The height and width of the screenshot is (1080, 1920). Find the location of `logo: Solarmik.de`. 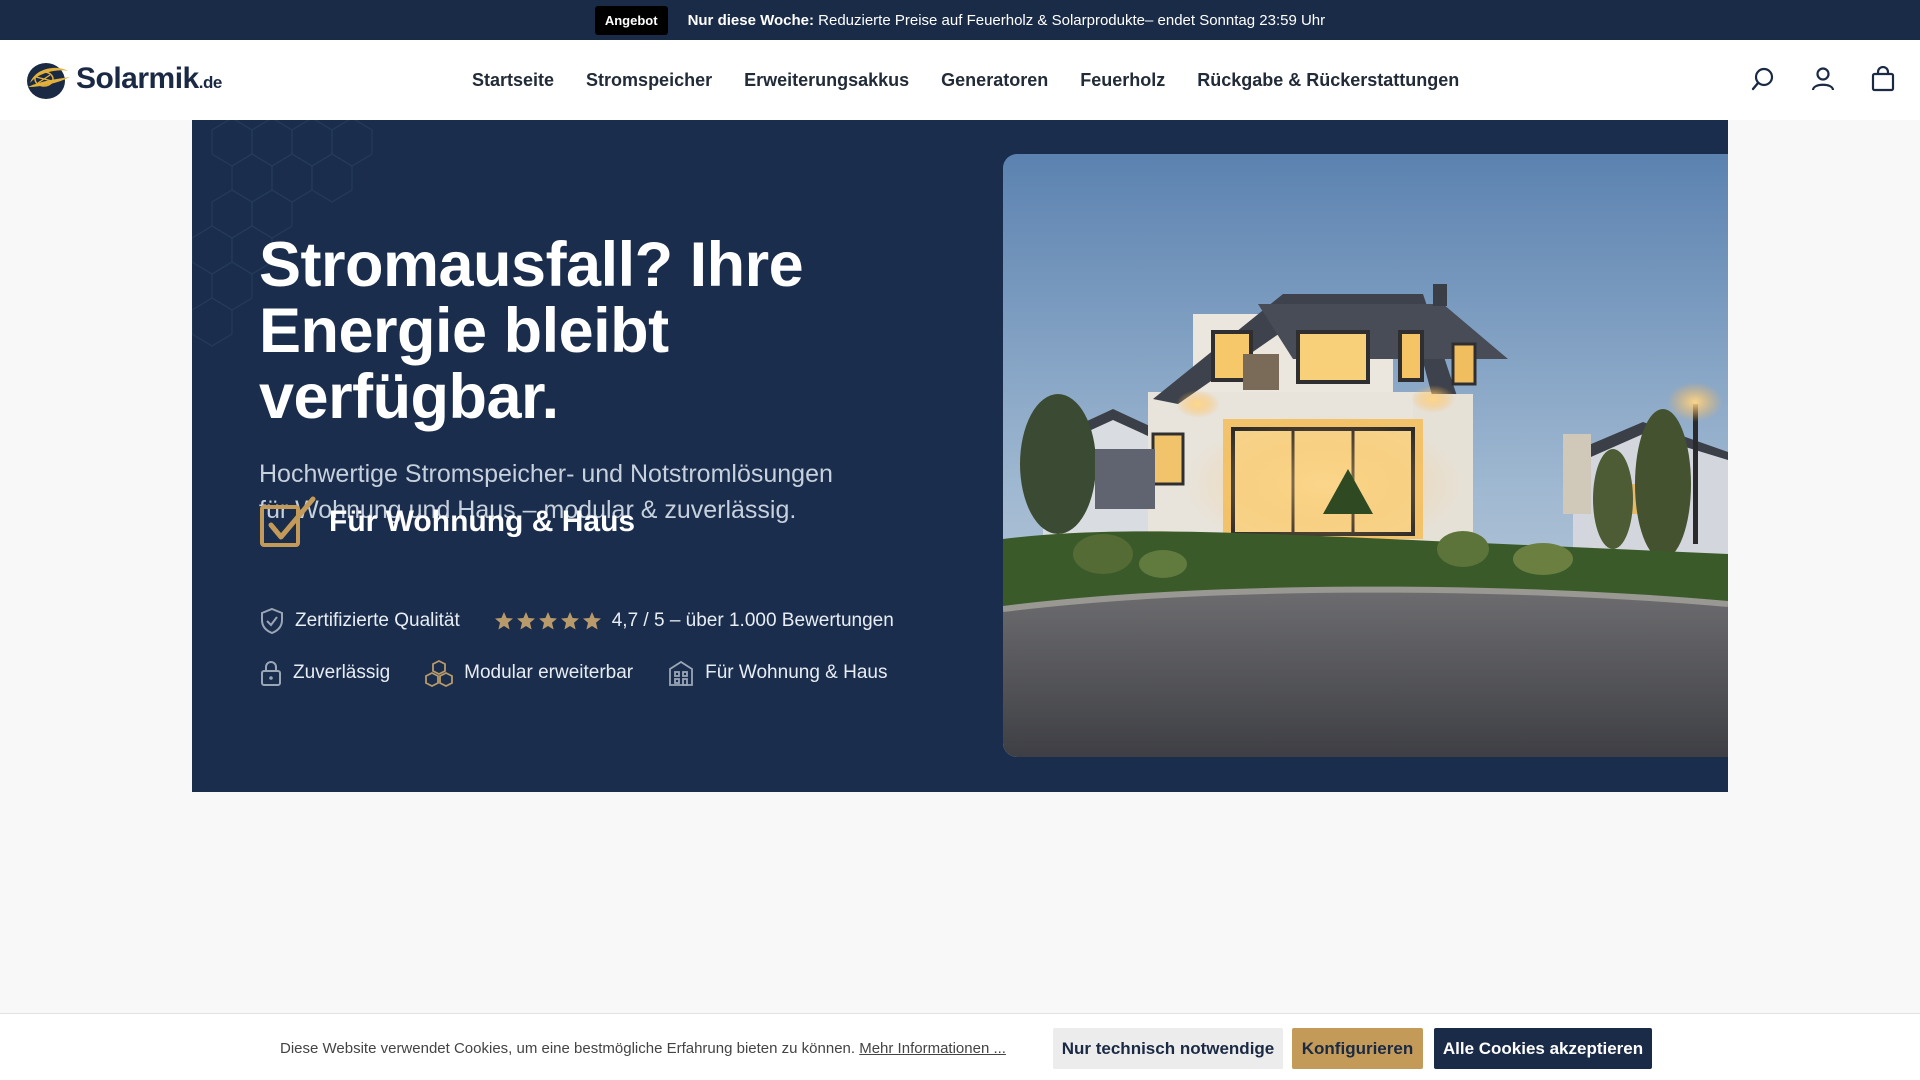

logo: Solarmik.de is located at coordinates (122, 79).